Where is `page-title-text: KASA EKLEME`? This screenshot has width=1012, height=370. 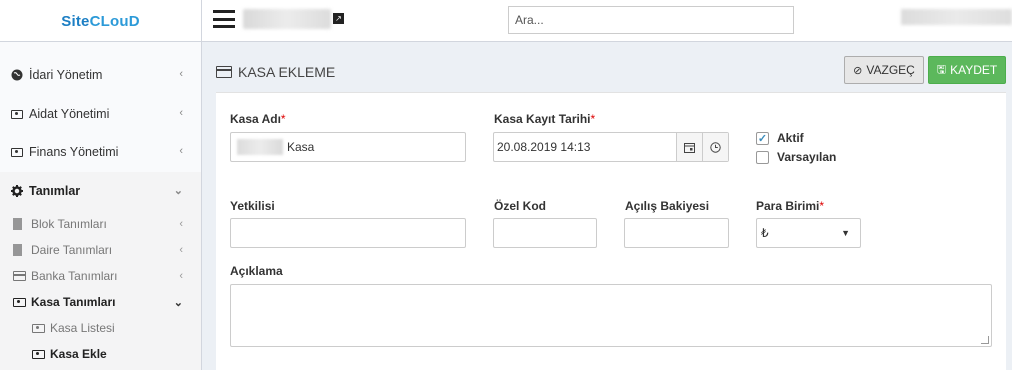
page-title-text: KASA EKLEME is located at coordinates (287, 72).